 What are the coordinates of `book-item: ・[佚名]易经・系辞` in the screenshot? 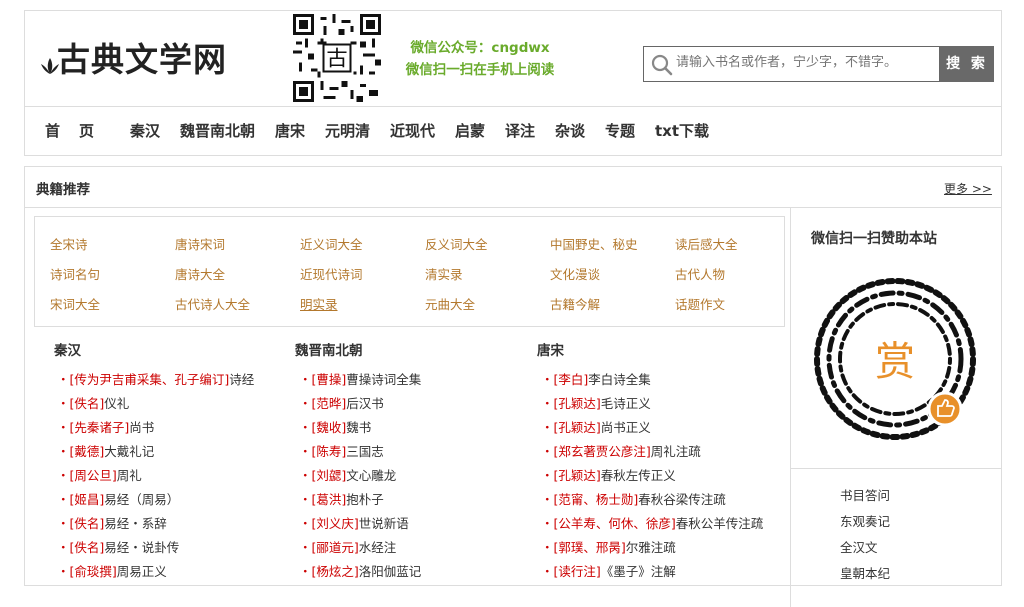 It's located at (112, 522).